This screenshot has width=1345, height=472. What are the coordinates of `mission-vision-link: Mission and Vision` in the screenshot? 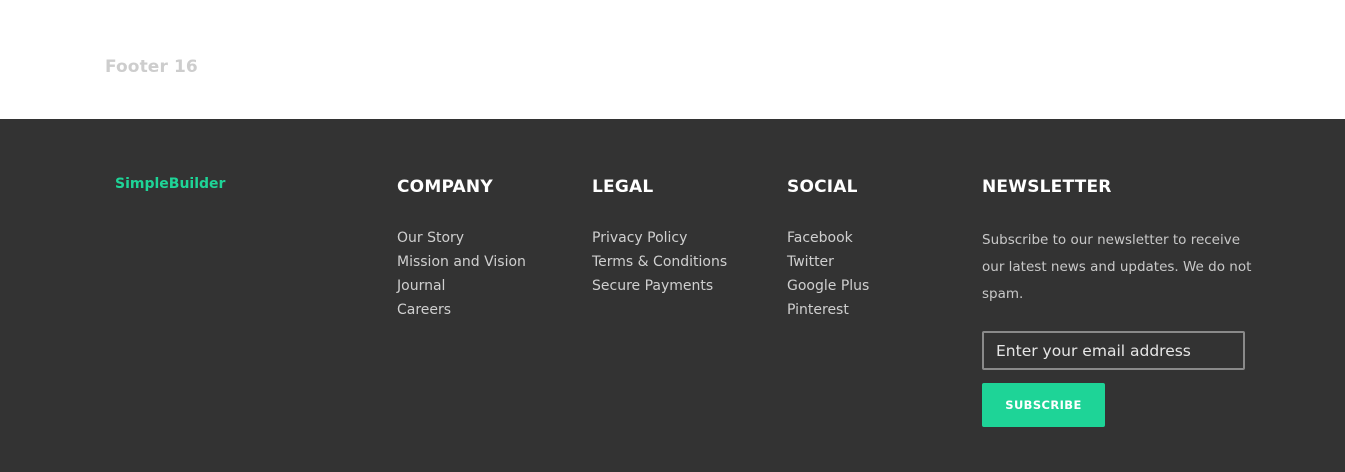 It's located at (461, 262).